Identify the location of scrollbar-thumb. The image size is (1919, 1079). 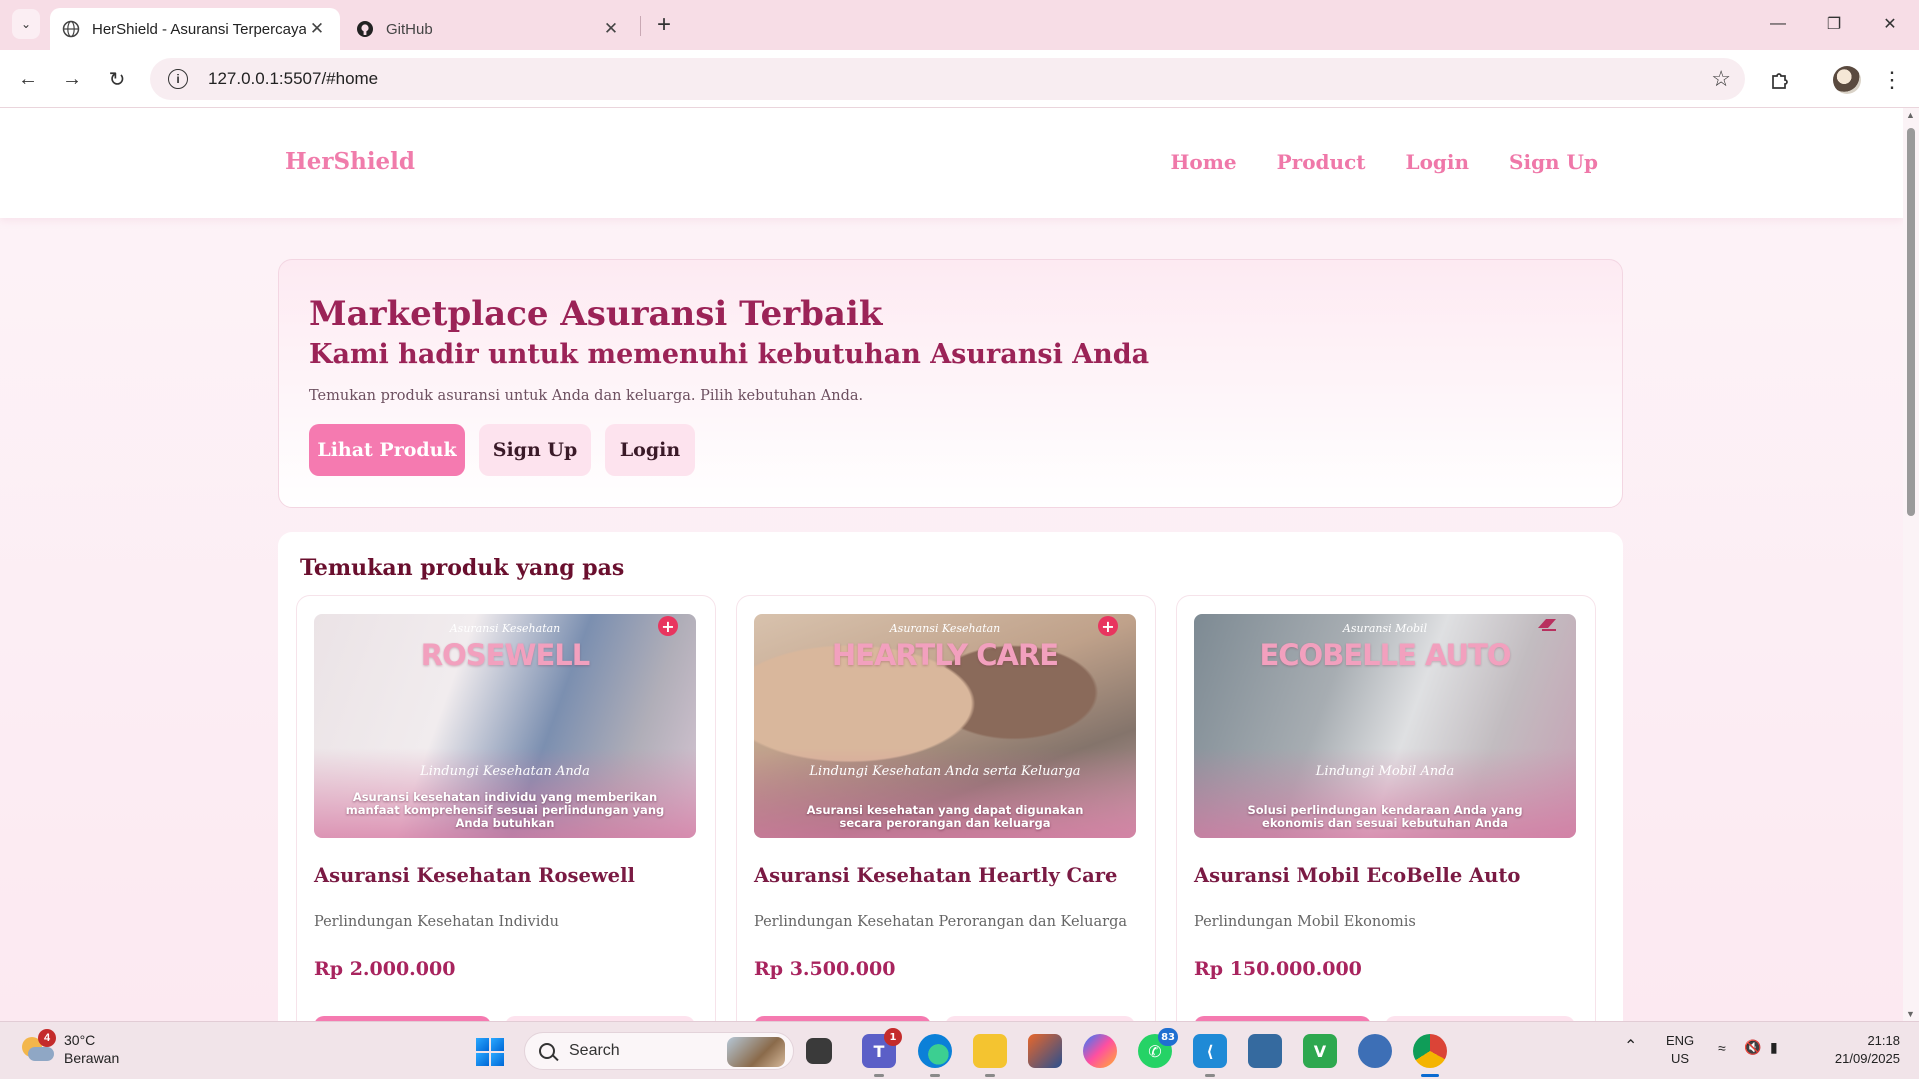
(1911, 322).